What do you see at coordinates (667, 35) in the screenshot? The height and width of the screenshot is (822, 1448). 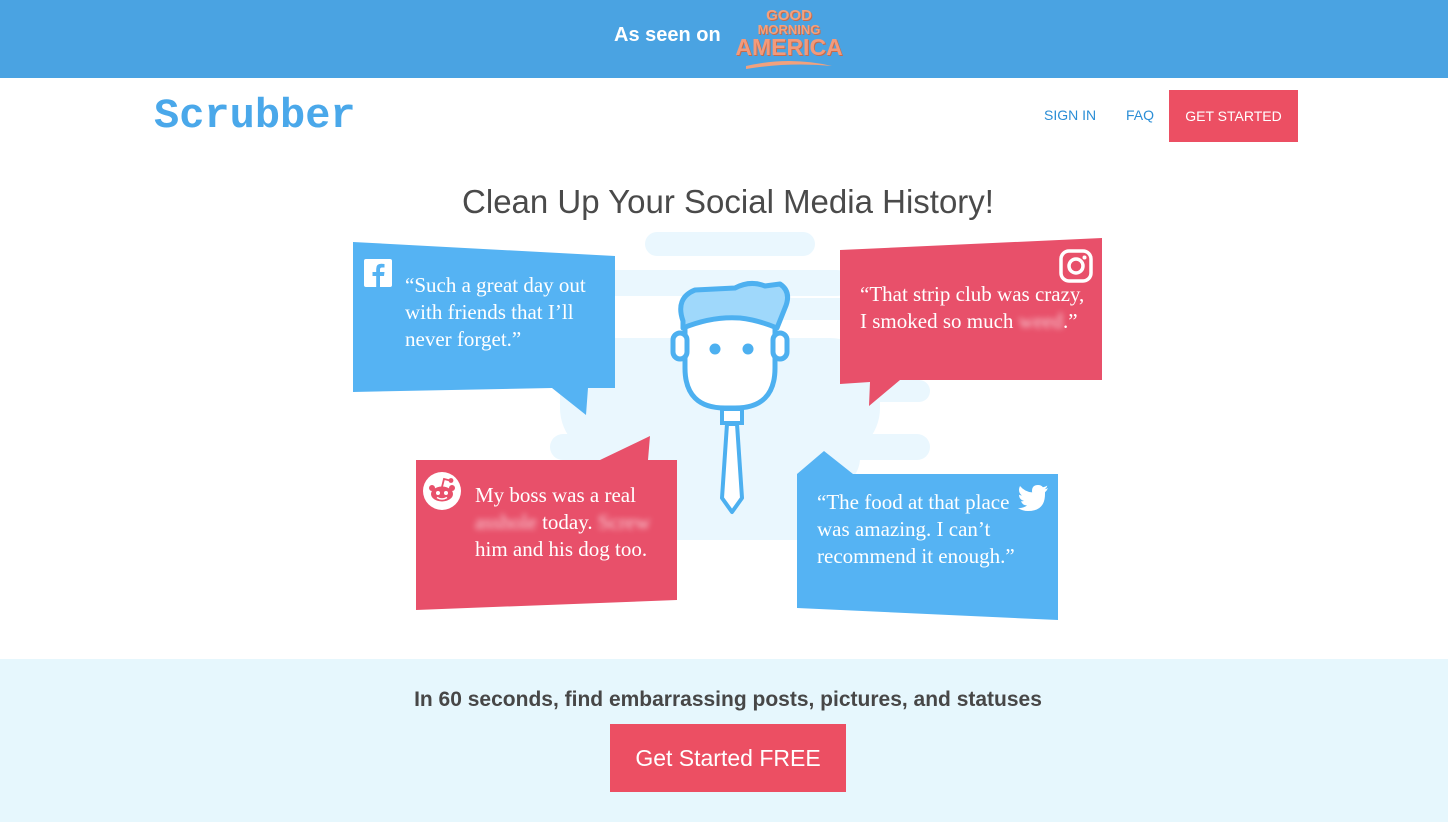 I see `as-seen-on-text: As seen on` at bounding box center [667, 35].